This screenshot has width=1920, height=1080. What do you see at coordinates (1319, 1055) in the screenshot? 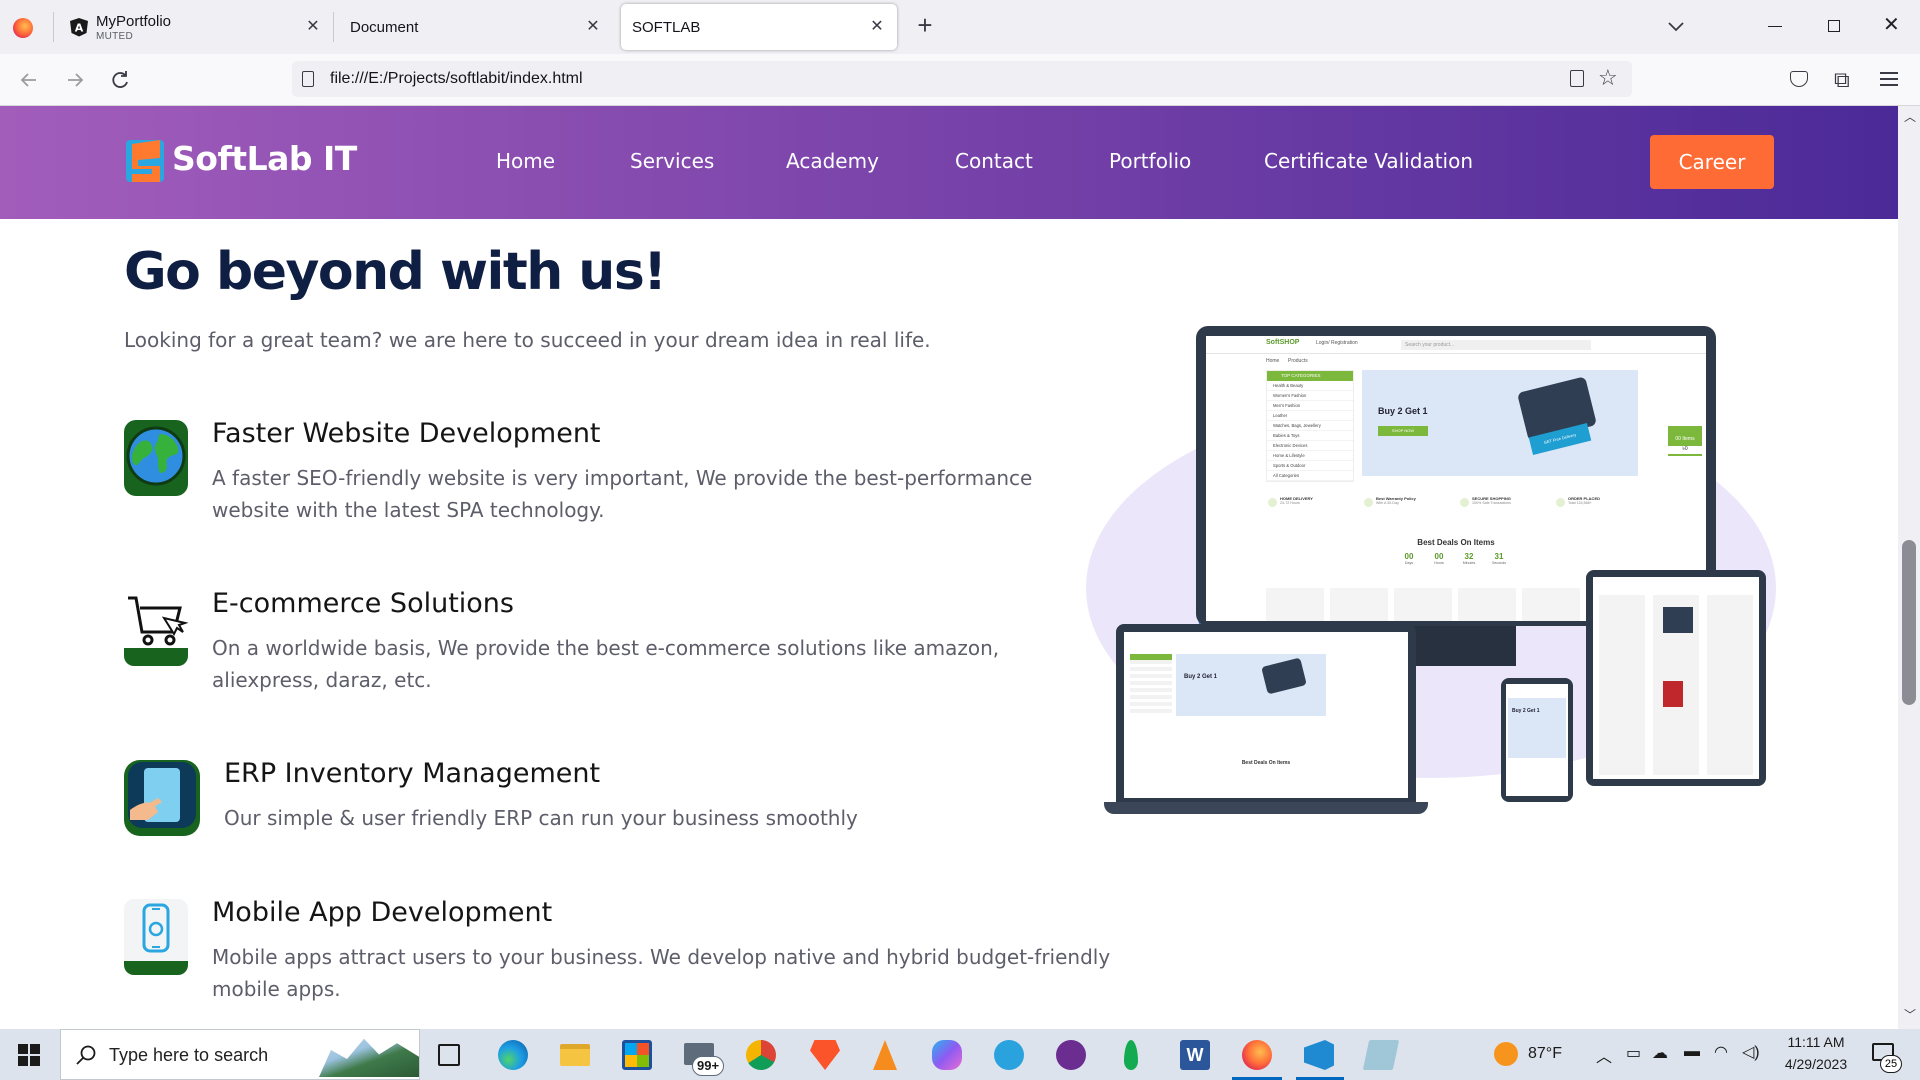
I see `vscode-icon` at bounding box center [1319, 1055].